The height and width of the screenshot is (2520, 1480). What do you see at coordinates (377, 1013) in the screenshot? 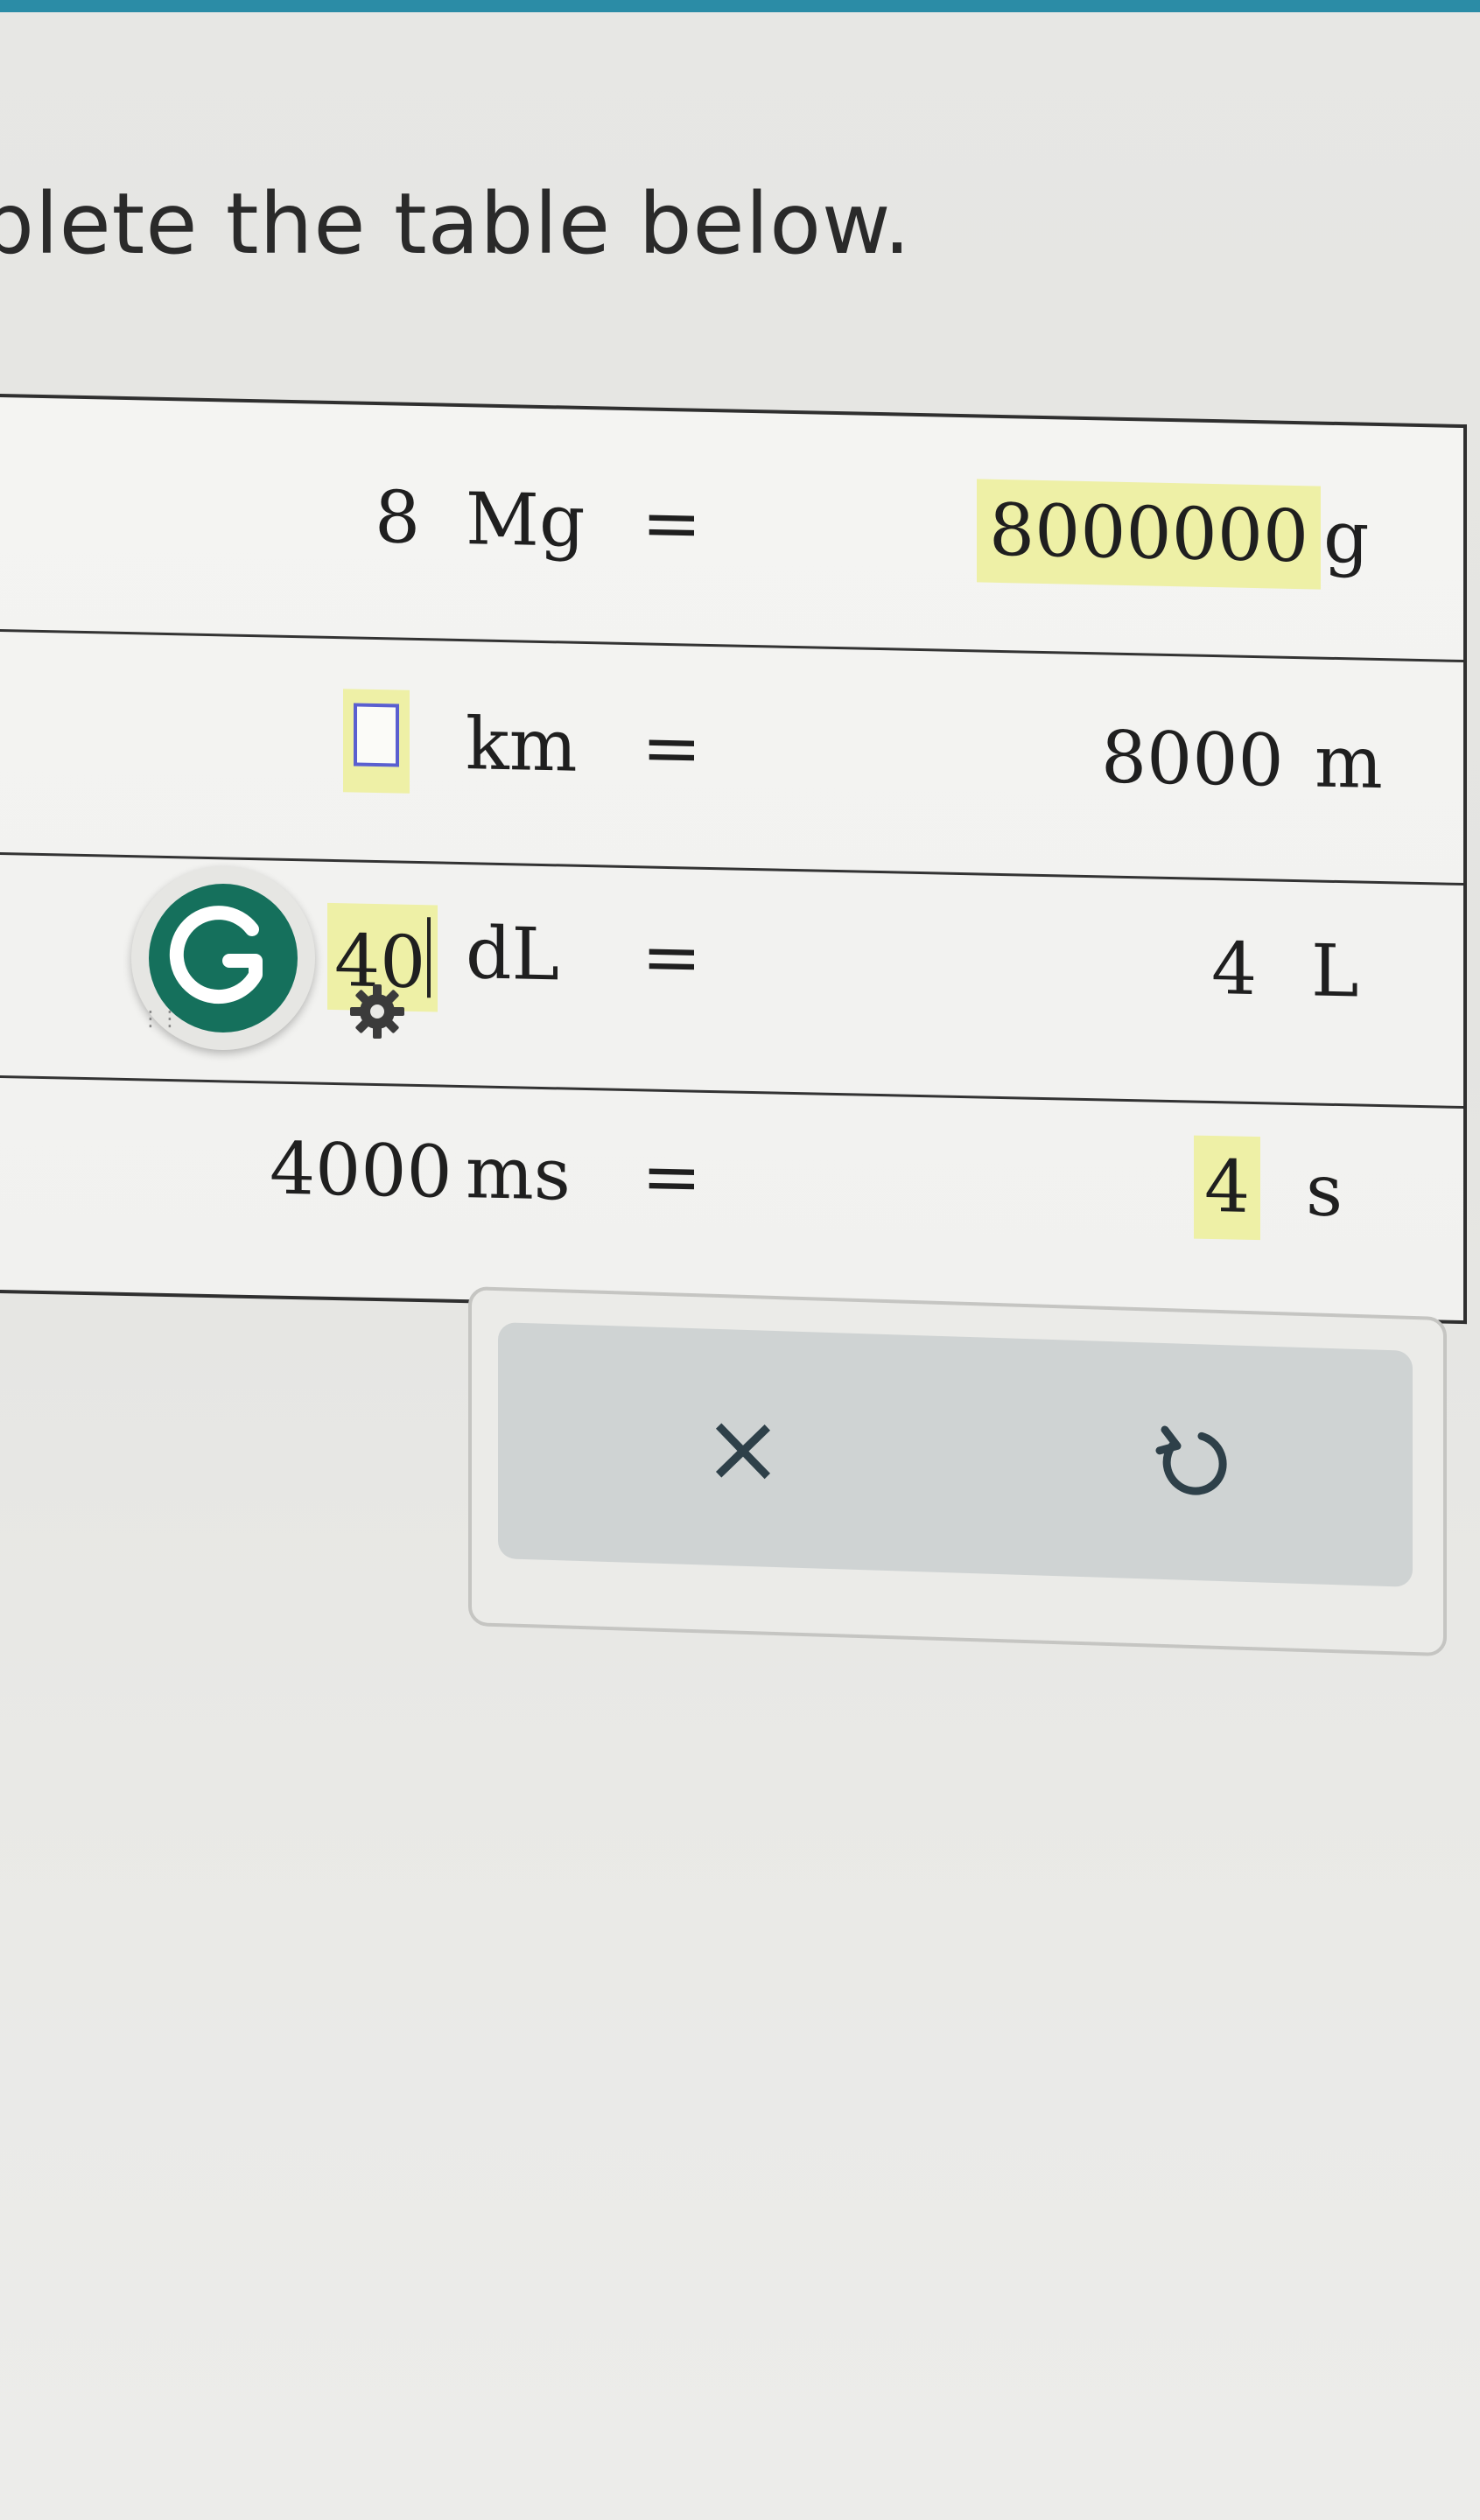
I see `gear-icon` at bounding box center [377, 1013].